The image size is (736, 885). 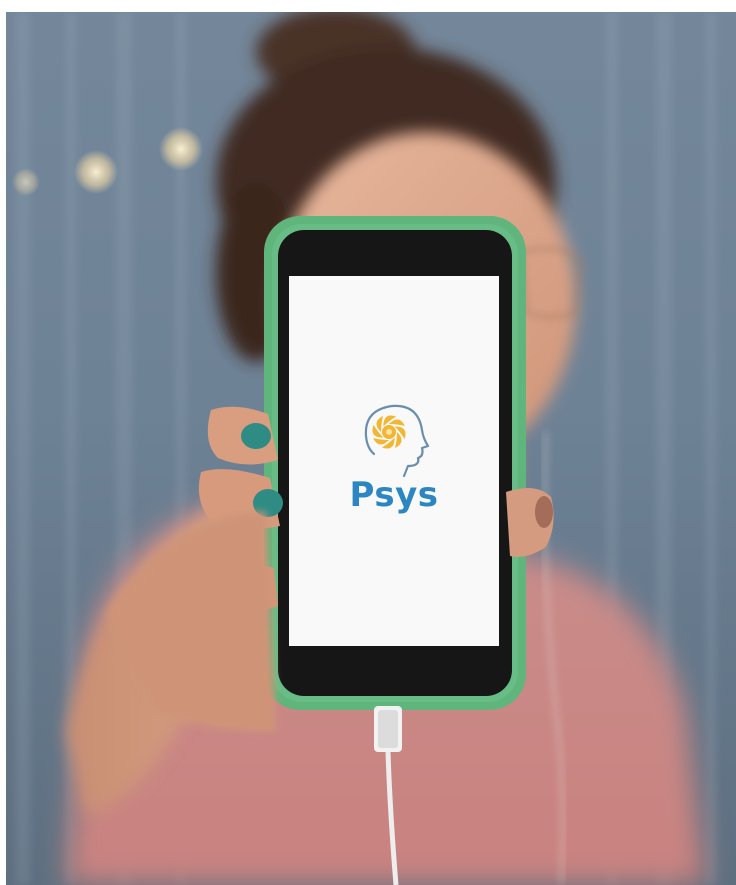 What do you see at coordinates (530, 522) in the screenshot?
I see `thumb` at bounding box center [530, 522].